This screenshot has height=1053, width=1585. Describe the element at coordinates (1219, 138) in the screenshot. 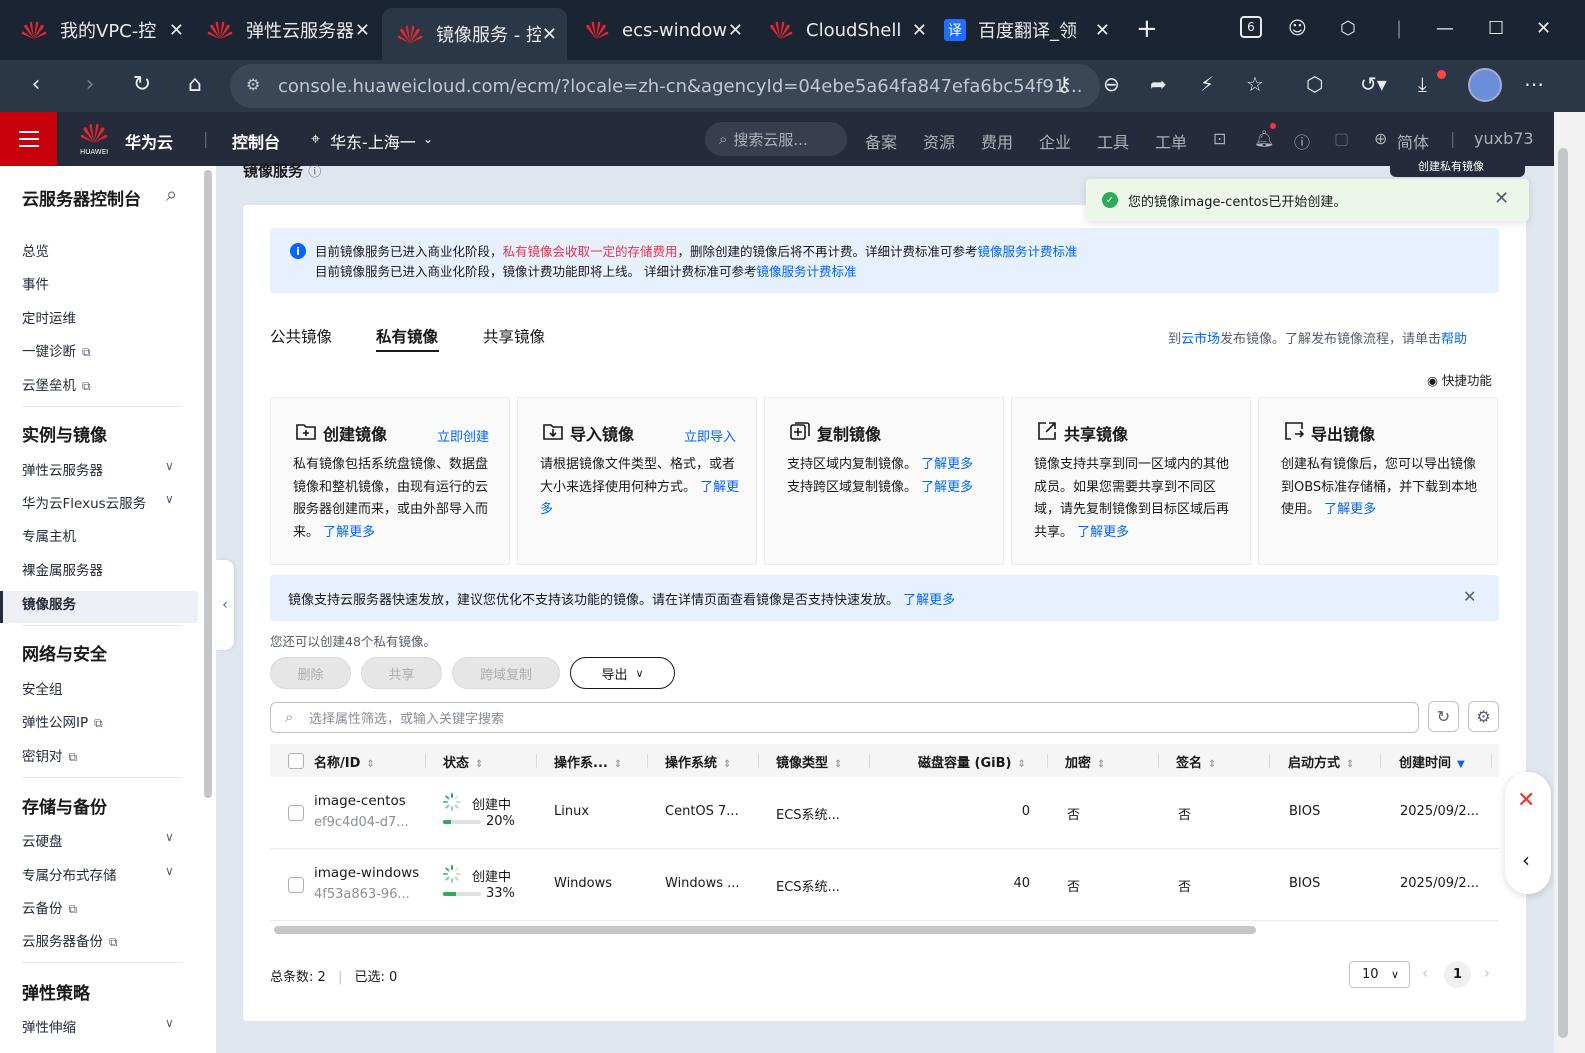

I see `terminal-icon: ⊡` at that location.